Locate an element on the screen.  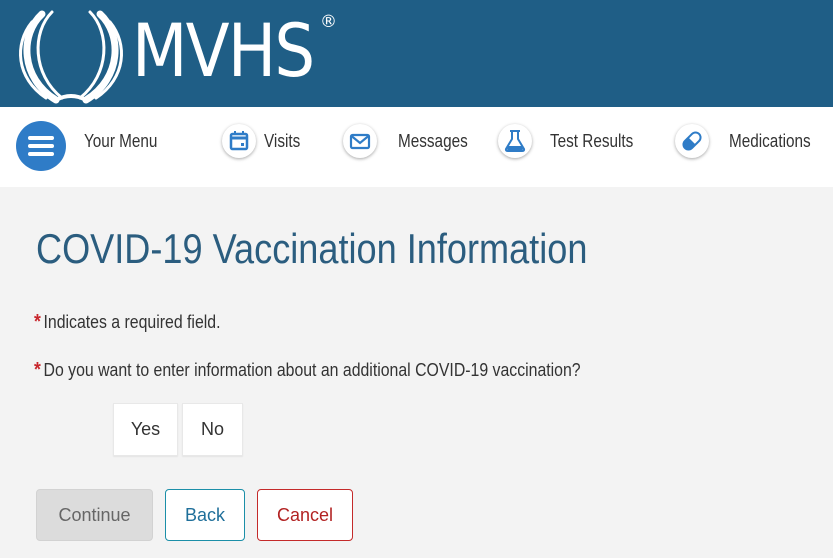
cancel-button: Cancel is located at coordinates (305, 515).